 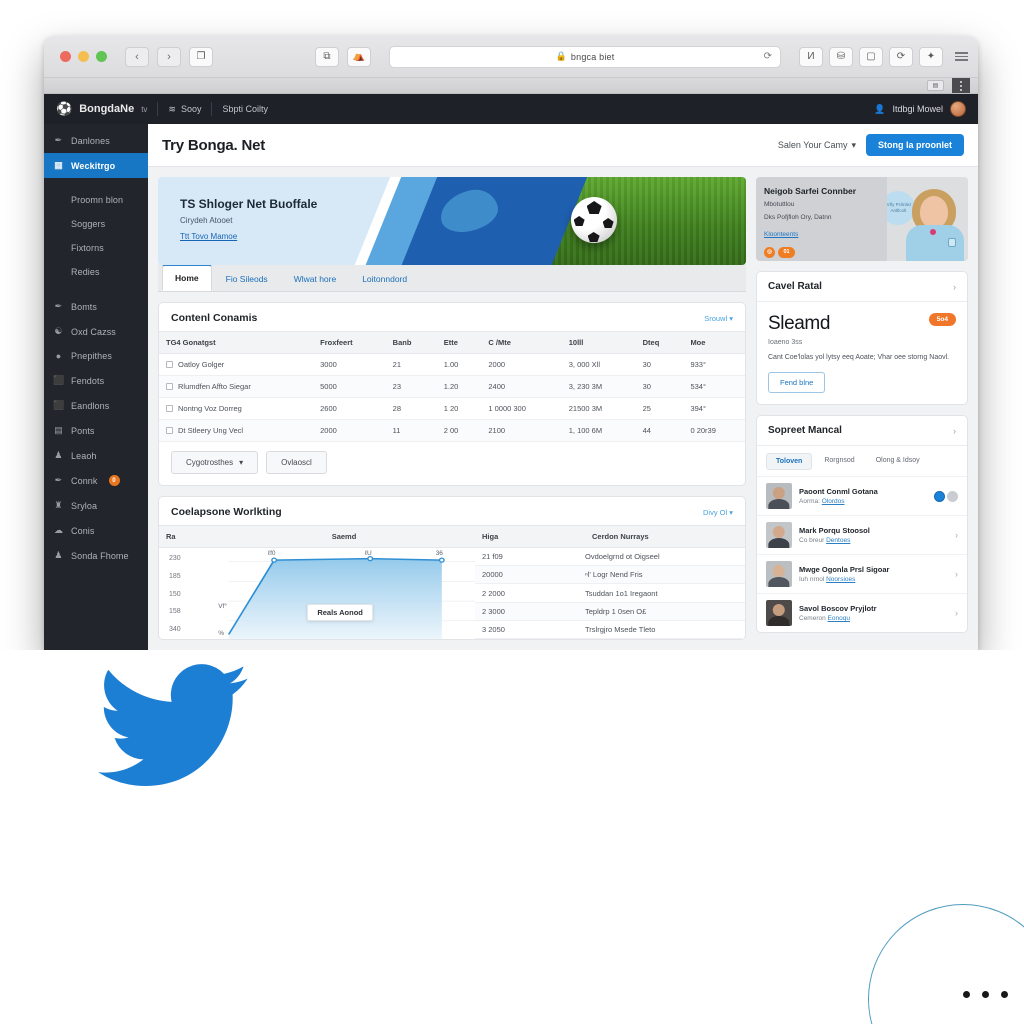 What do you see at coordinates (344, 593) in the screenshot?
I see `chart-plot-area: % ℓf0 ℓU 36 Vf° Reals Aonod` at bounding box center [344, 593].